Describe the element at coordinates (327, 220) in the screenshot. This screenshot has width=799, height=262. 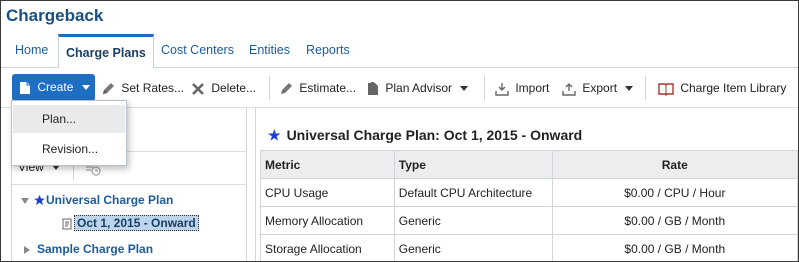
I see `metric-cell: Memory Allocation` at that location.